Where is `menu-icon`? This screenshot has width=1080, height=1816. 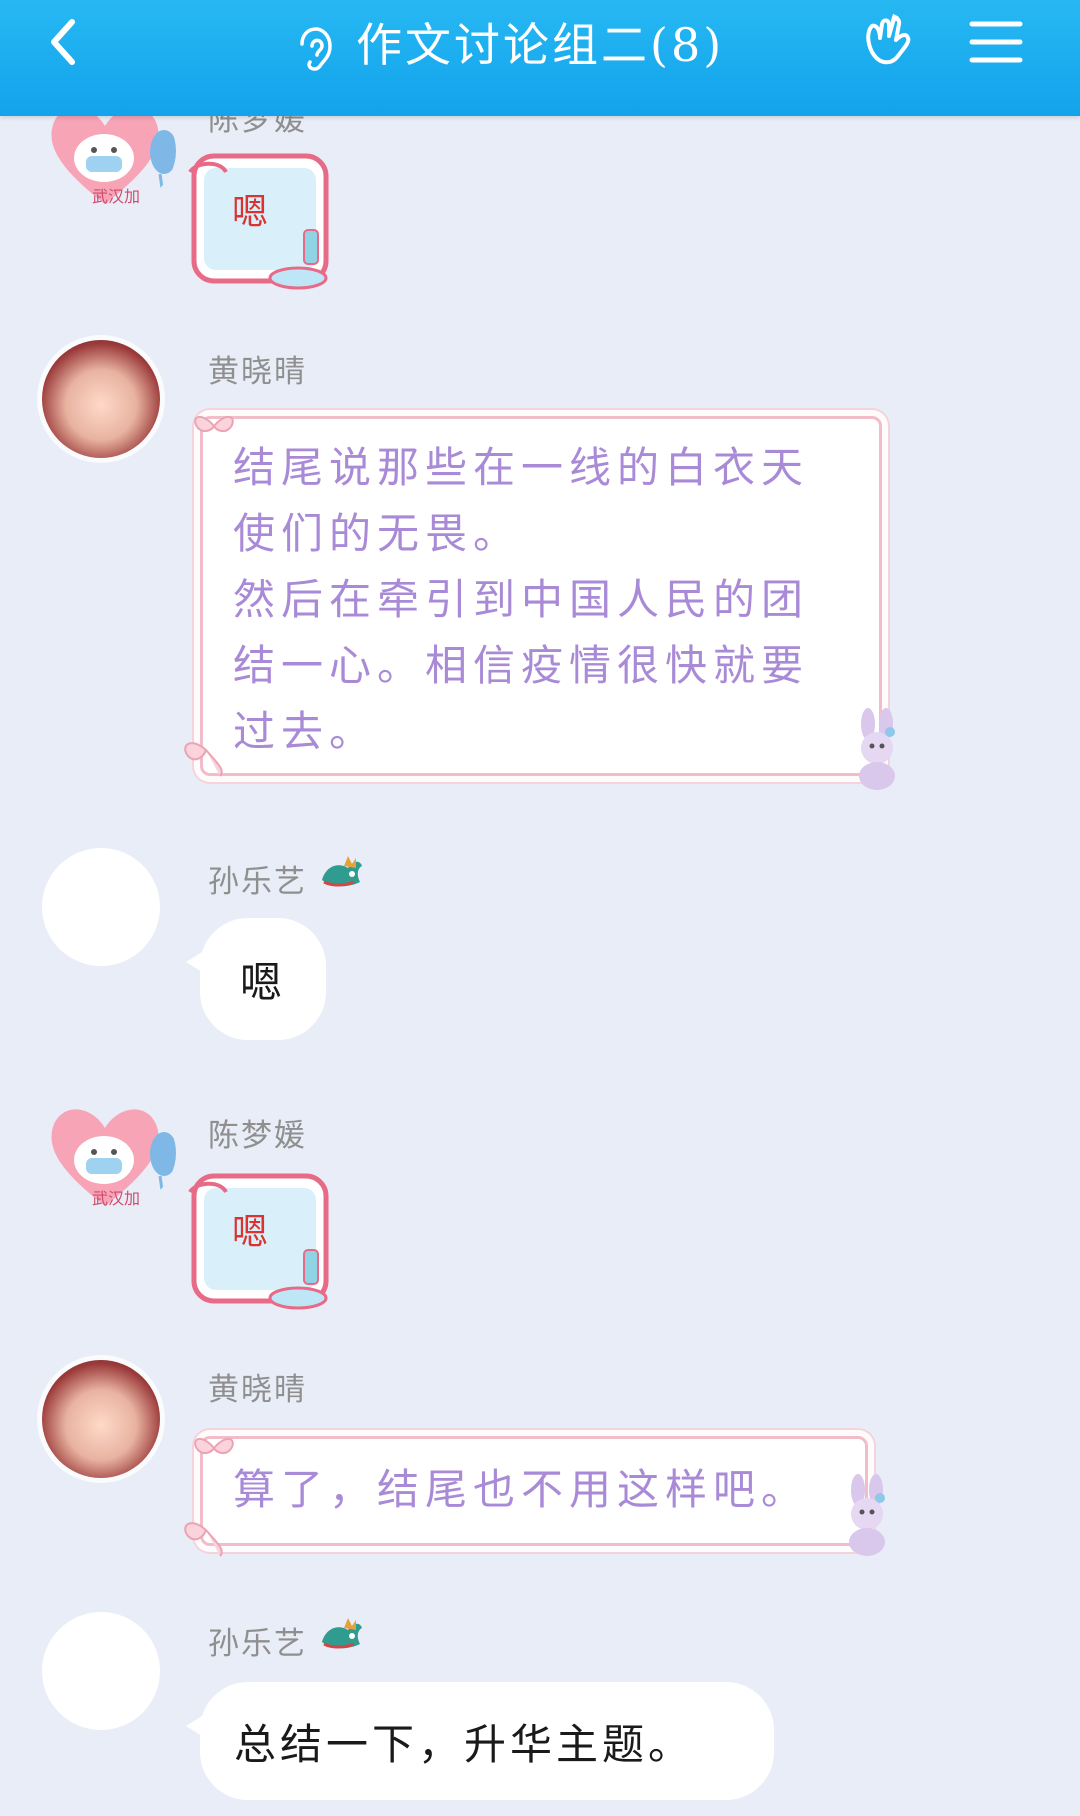 menu-icon is located at coordinates (996, 42).